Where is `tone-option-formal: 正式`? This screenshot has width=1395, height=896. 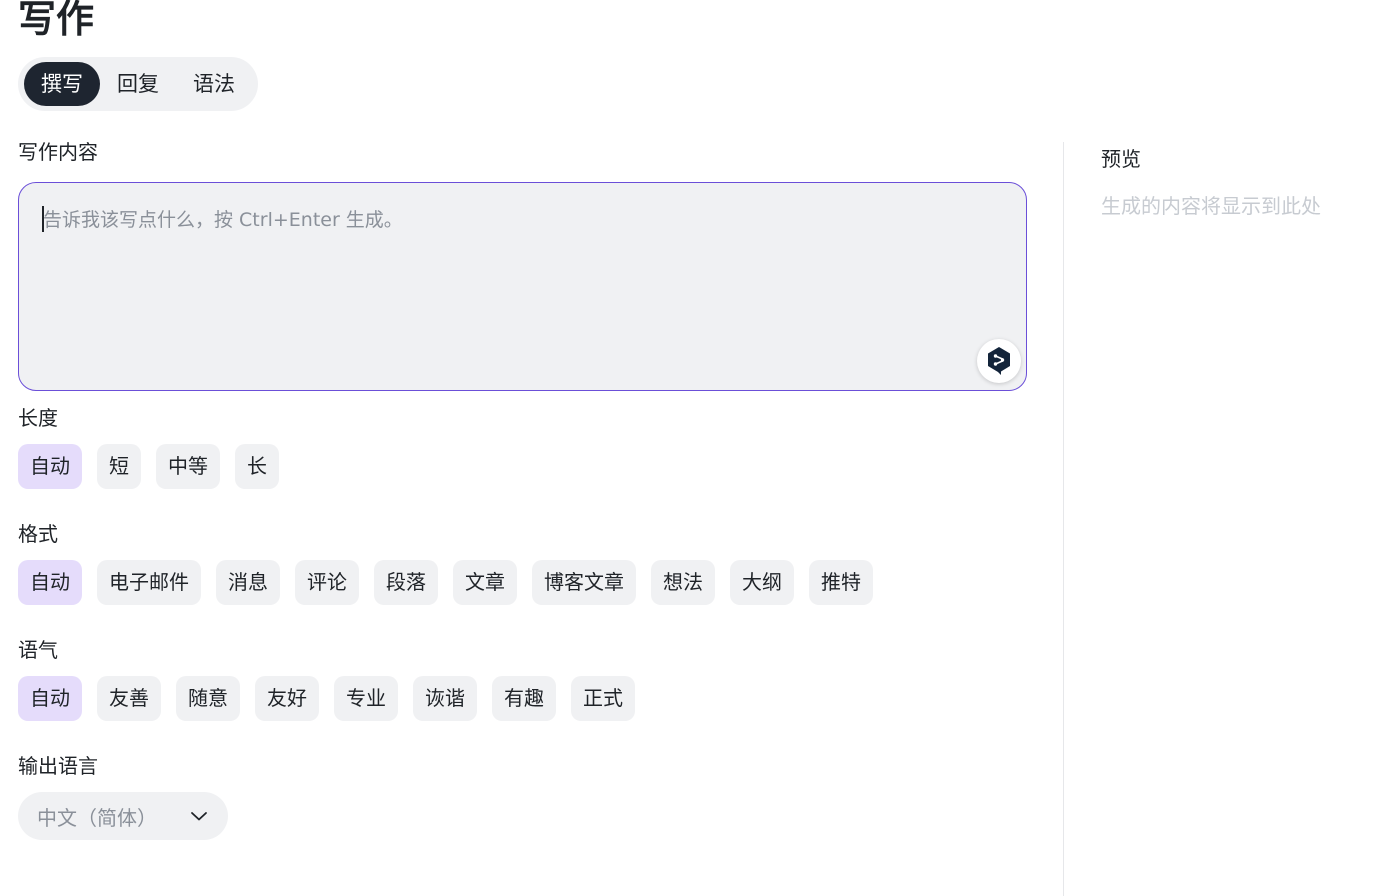 tone-option-formal: 正式 is located at coordinates (603, 698).